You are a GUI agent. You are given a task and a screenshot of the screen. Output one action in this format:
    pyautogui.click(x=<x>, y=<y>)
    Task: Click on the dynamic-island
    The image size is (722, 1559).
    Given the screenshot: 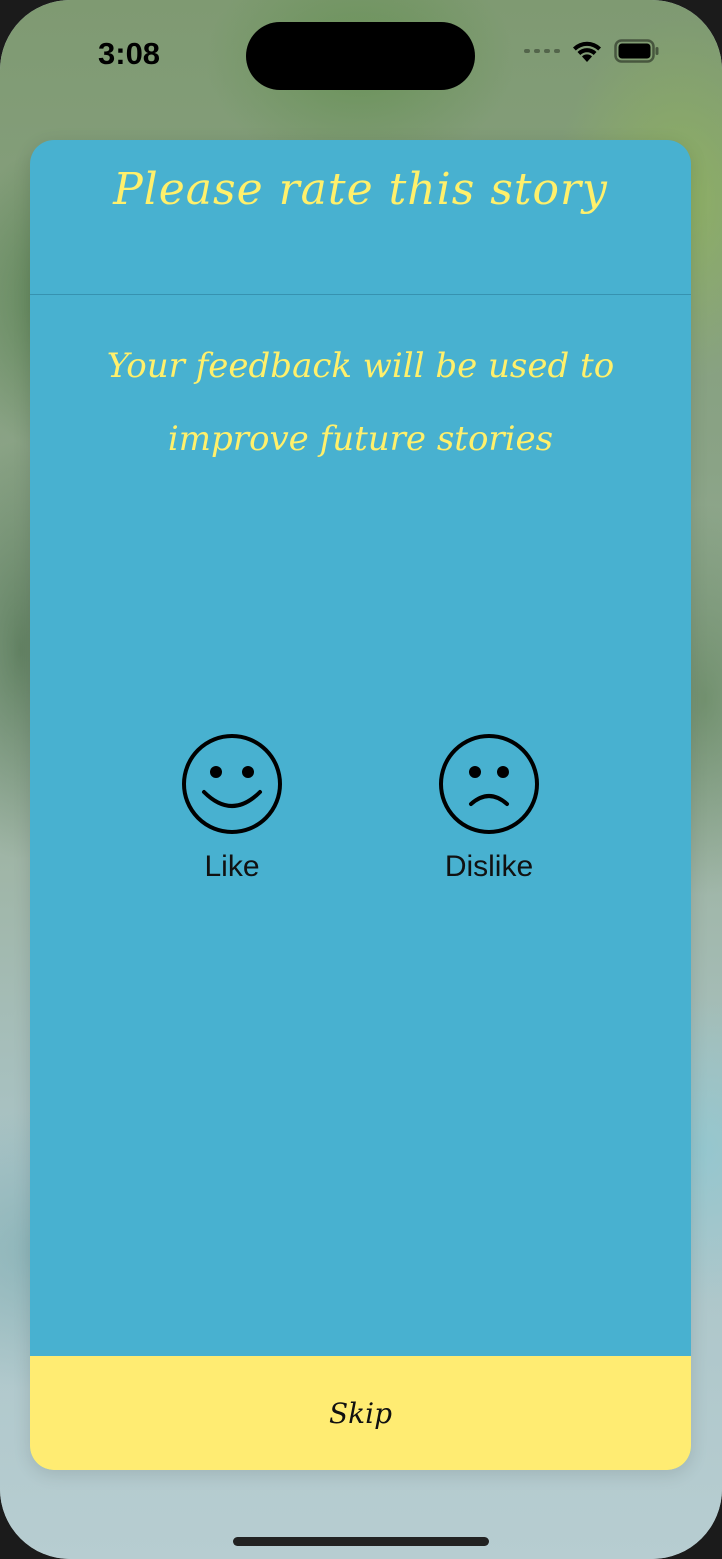 What is the action you would take?
    pyautogui.click(x=360, y=56)
    